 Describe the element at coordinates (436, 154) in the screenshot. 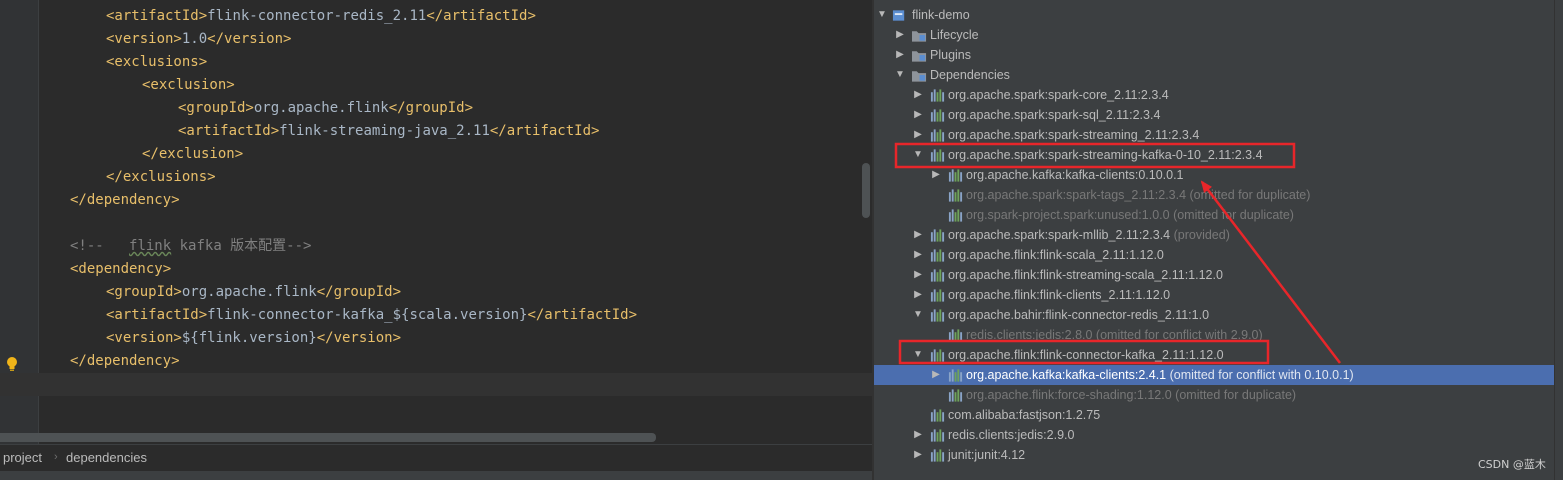

I see `code-line: </exclusion>` at that location.